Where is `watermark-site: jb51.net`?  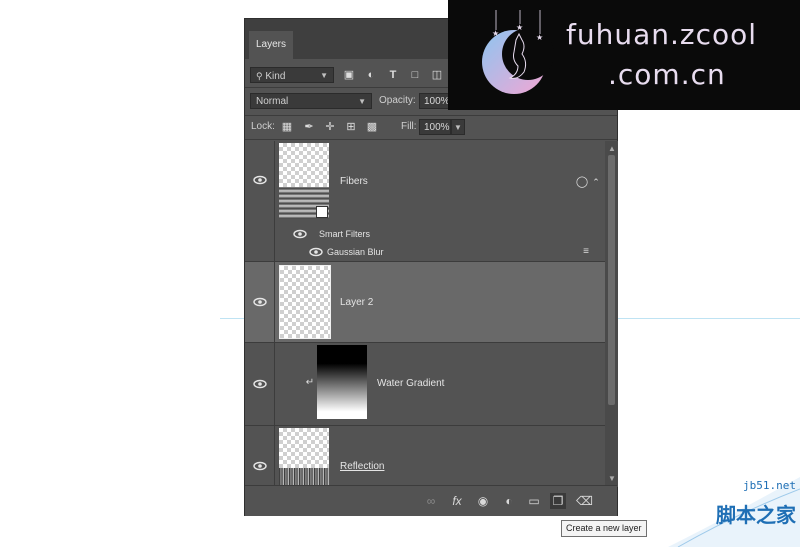
watermark-site: jb51.net is located at coordinates (769, 485).